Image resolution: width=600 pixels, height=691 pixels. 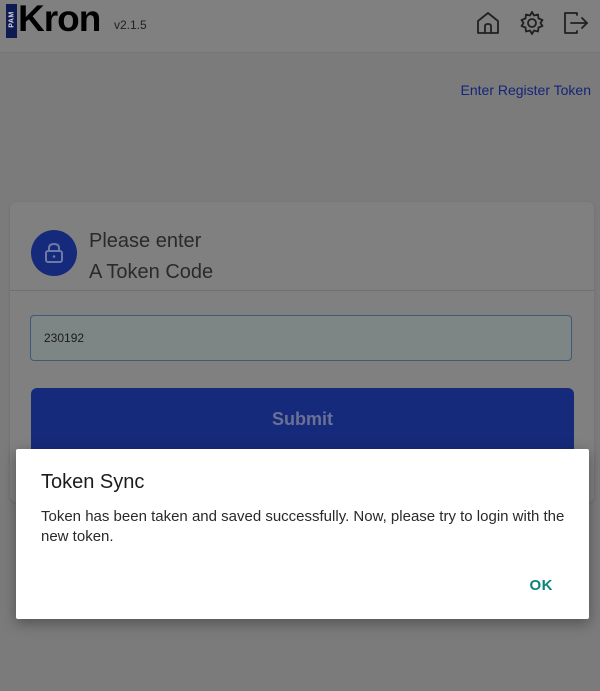 I want to click on gear-icon, so click(x=532, y=23).